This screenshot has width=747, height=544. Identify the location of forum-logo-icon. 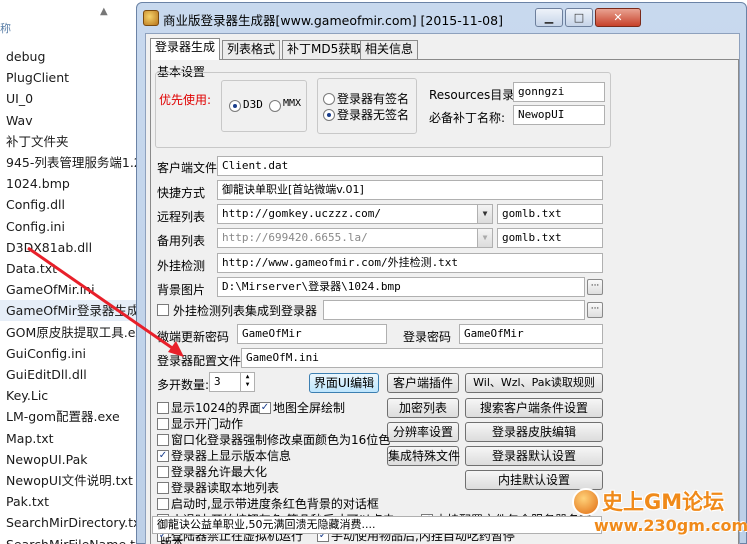
(586, 502).